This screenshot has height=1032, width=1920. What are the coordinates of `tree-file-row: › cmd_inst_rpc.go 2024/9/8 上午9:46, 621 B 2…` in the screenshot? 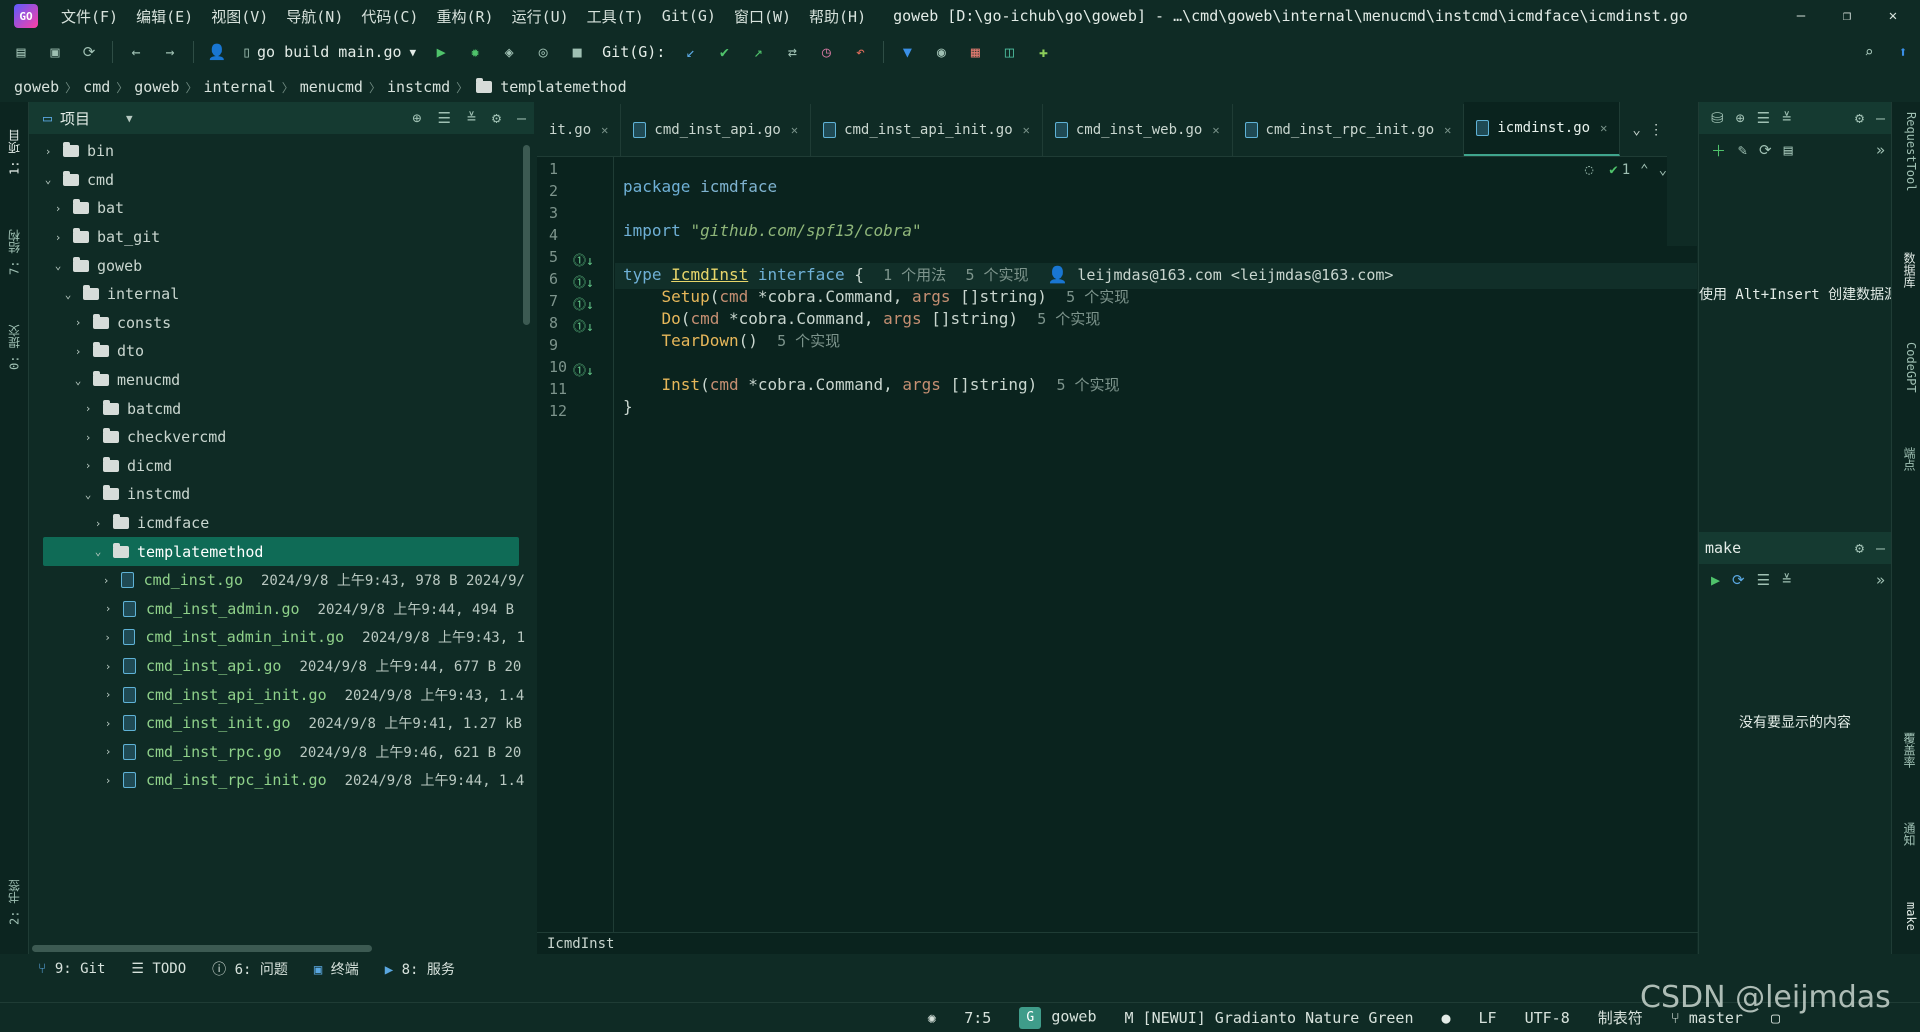 It's located at (277, 752).